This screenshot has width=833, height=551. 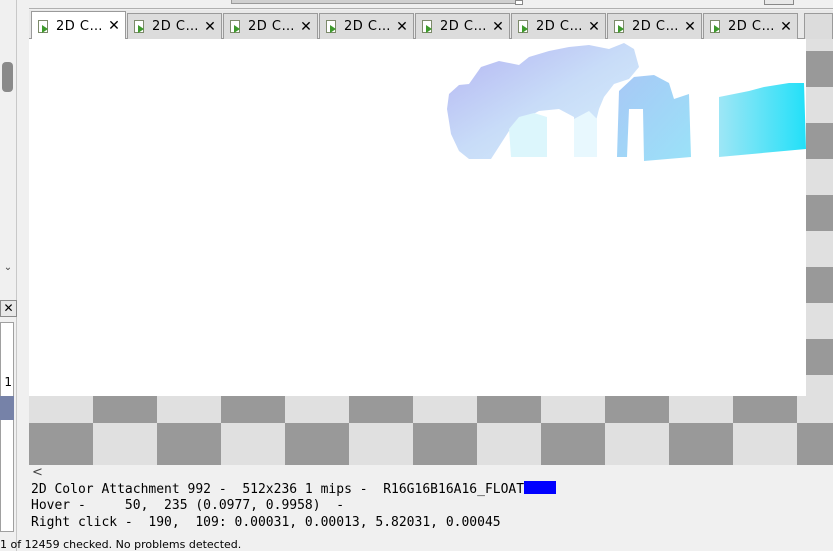 I want to click on hover-info-line: Hover - 50, 235 (0.0977, 0.9958) -, so click(x=188, y=505).